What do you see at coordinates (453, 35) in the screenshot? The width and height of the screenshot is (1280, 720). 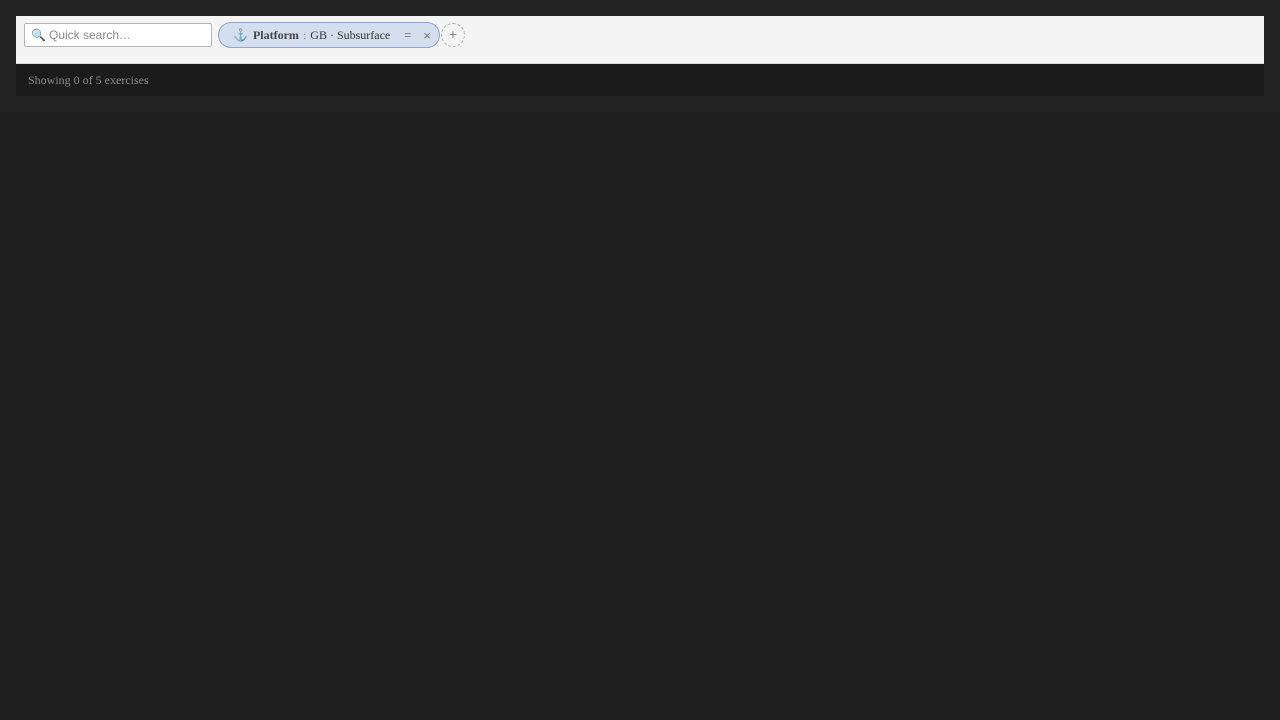 I see `add-filter-button: +` at bounding box center [453, 35].